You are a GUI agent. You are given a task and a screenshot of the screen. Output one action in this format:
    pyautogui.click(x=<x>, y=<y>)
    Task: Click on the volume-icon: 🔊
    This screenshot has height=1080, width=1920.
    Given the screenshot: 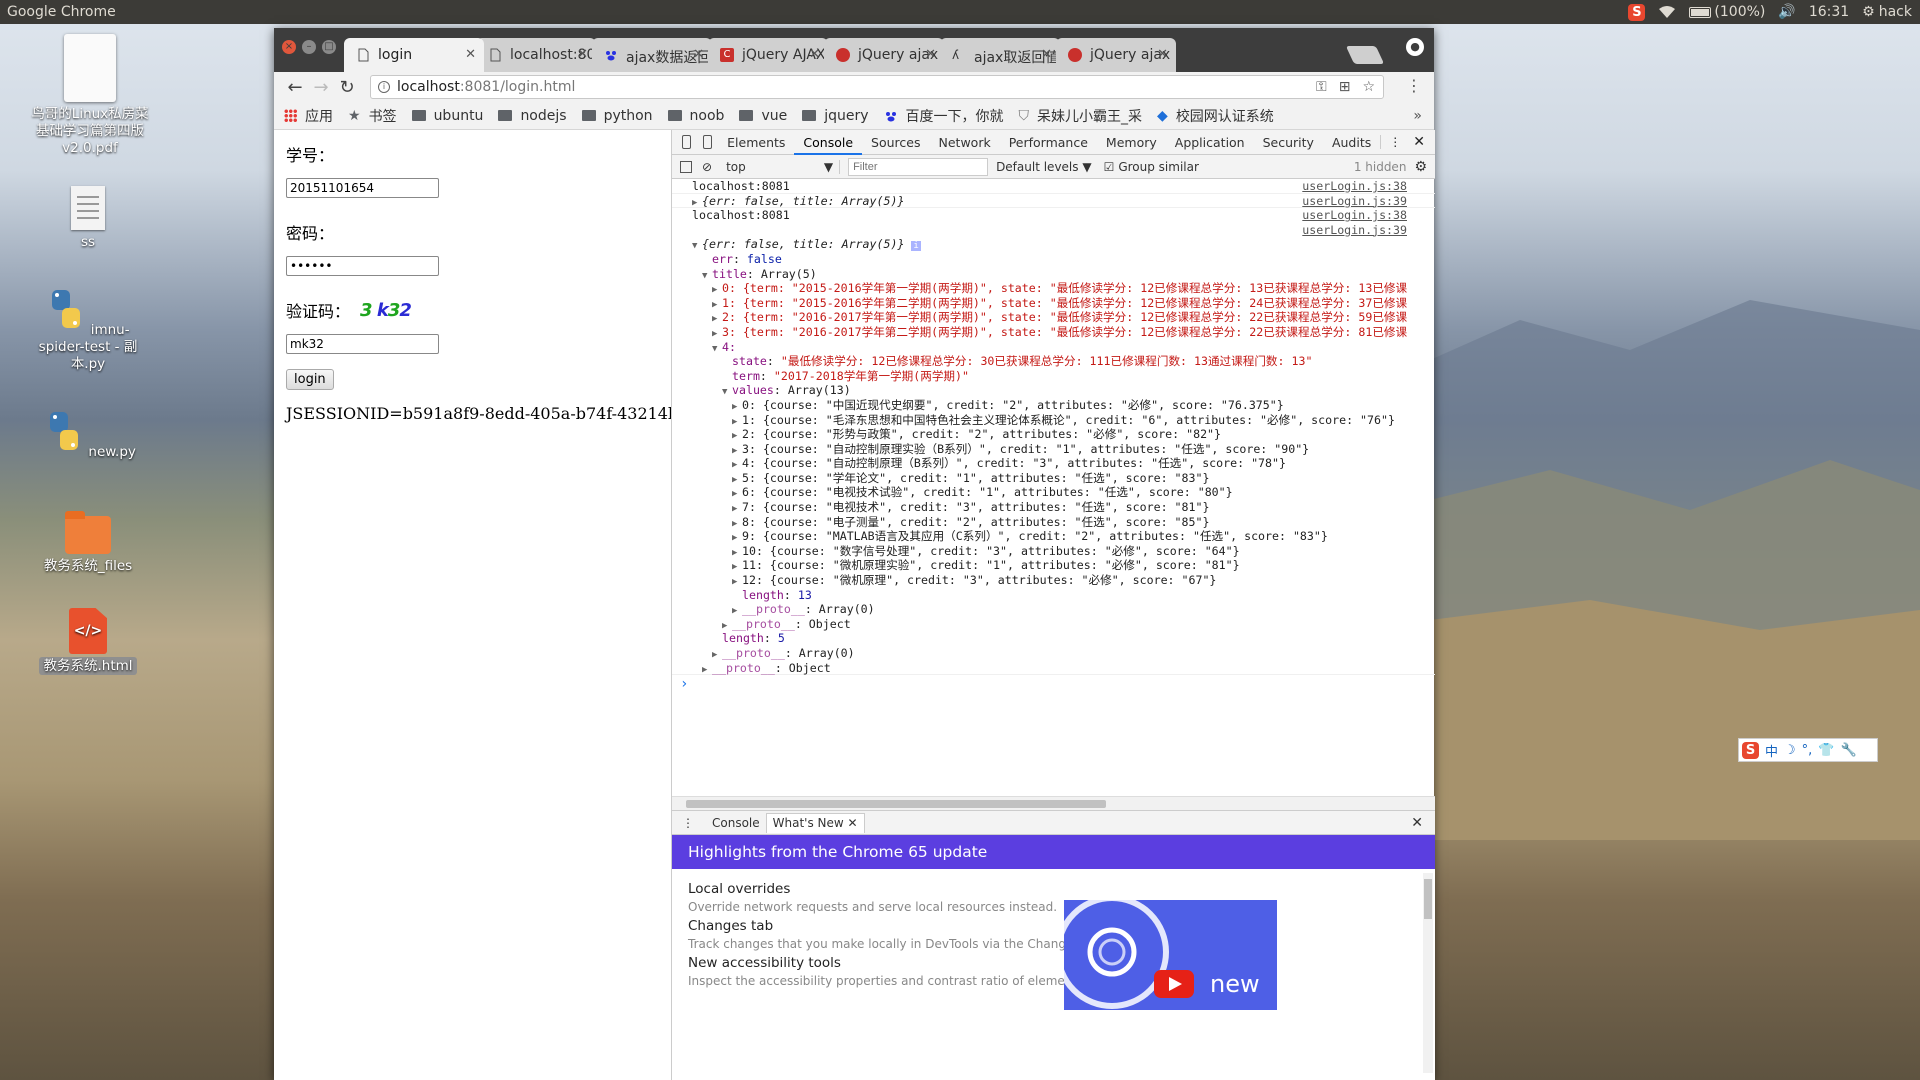 What is the action you would take?
    pyautogui.click(x=1786, y=12)
    